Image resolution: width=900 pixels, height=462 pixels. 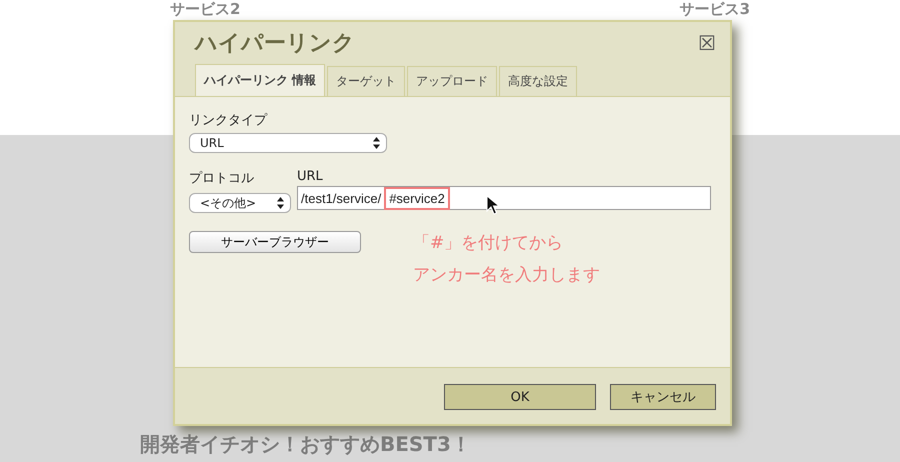 What do you see at coordinates (663, 397) in the screenshot?
I see `cancel-button: キャンセル` at bounding box center [663, 397].